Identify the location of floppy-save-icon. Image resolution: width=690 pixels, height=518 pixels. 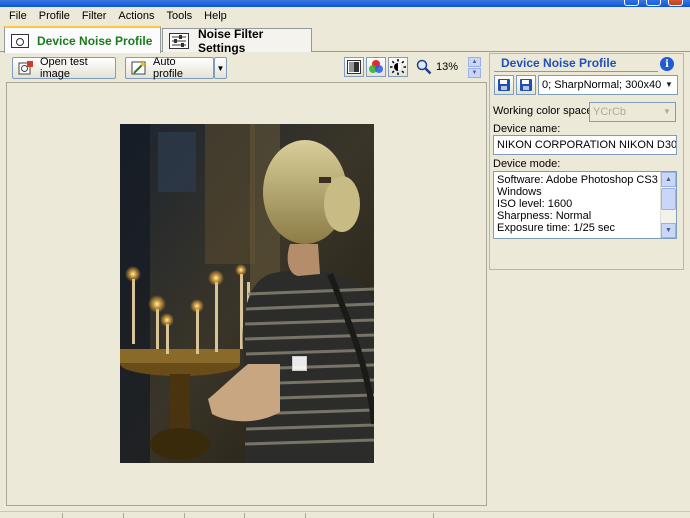
(526, 85).